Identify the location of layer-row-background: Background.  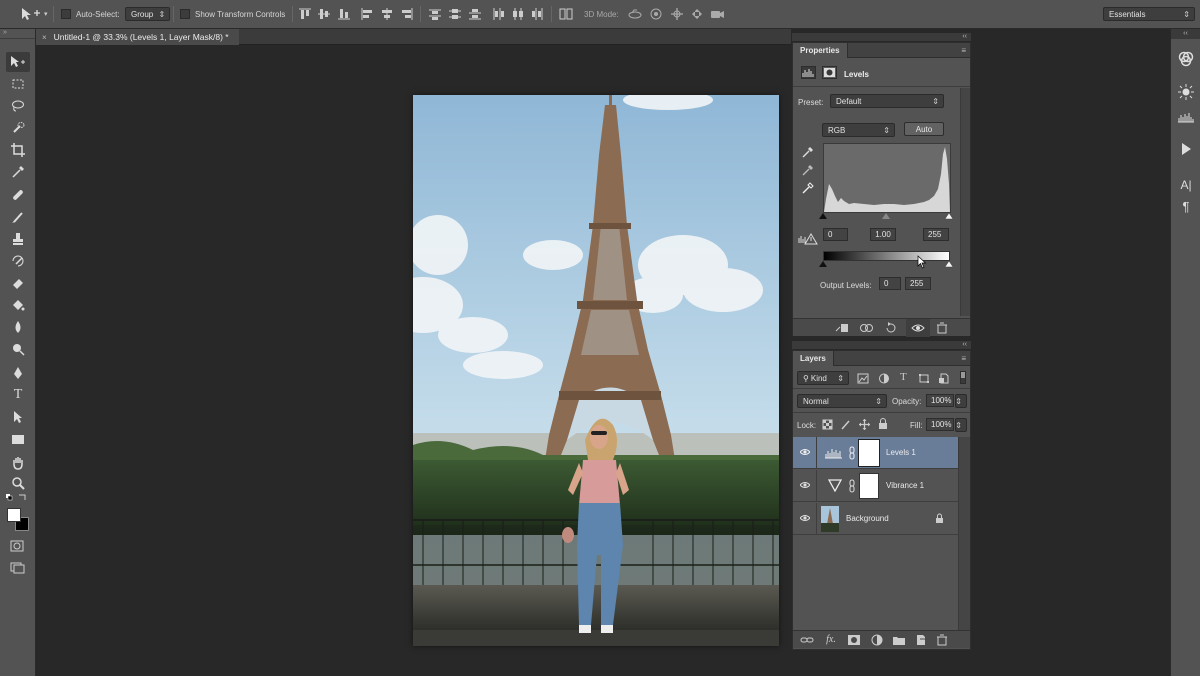
(875, 519).